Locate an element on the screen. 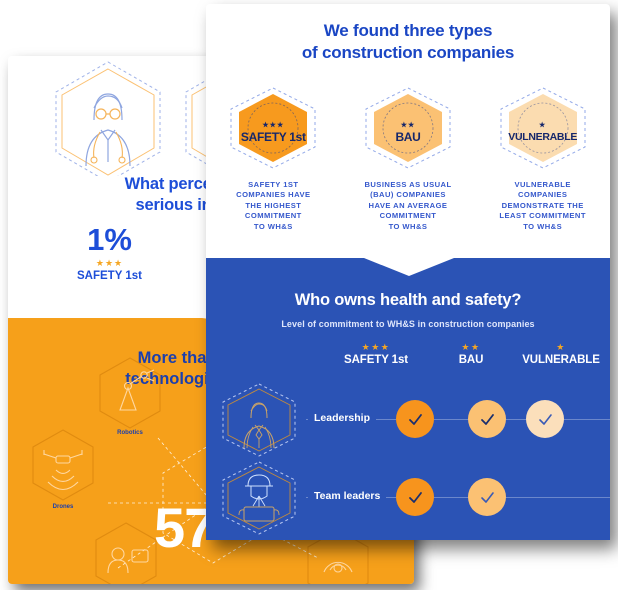 The image size is (618, 590). tech-label-drones: Drones is located at coordinates (63, 507).